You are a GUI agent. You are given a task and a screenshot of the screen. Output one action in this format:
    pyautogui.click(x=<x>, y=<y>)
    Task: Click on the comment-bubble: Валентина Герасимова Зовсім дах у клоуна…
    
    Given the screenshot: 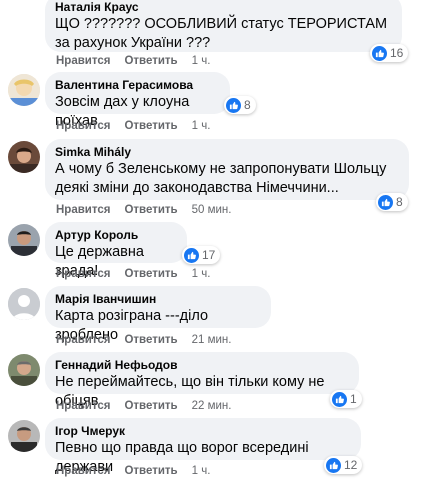 What is the action you would take?
    pyautogui.click(x=137, y=100)
    